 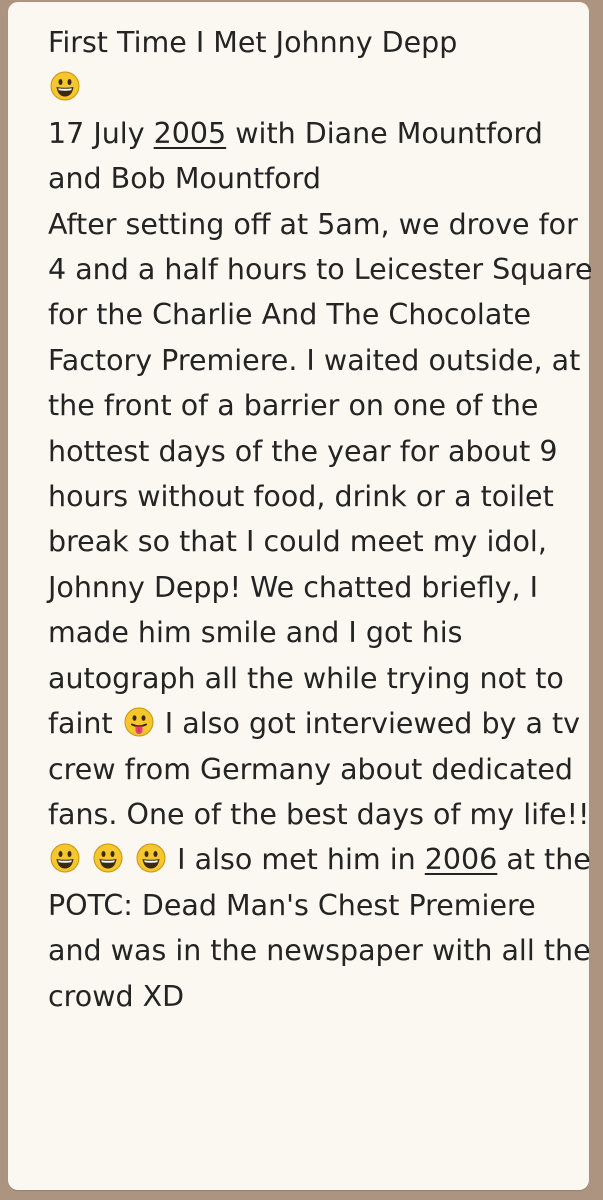 What do you see at coordinates (190, 133) in the screenshot?
I see `year-2005-link: 2005` at bounding box center [190, 133].